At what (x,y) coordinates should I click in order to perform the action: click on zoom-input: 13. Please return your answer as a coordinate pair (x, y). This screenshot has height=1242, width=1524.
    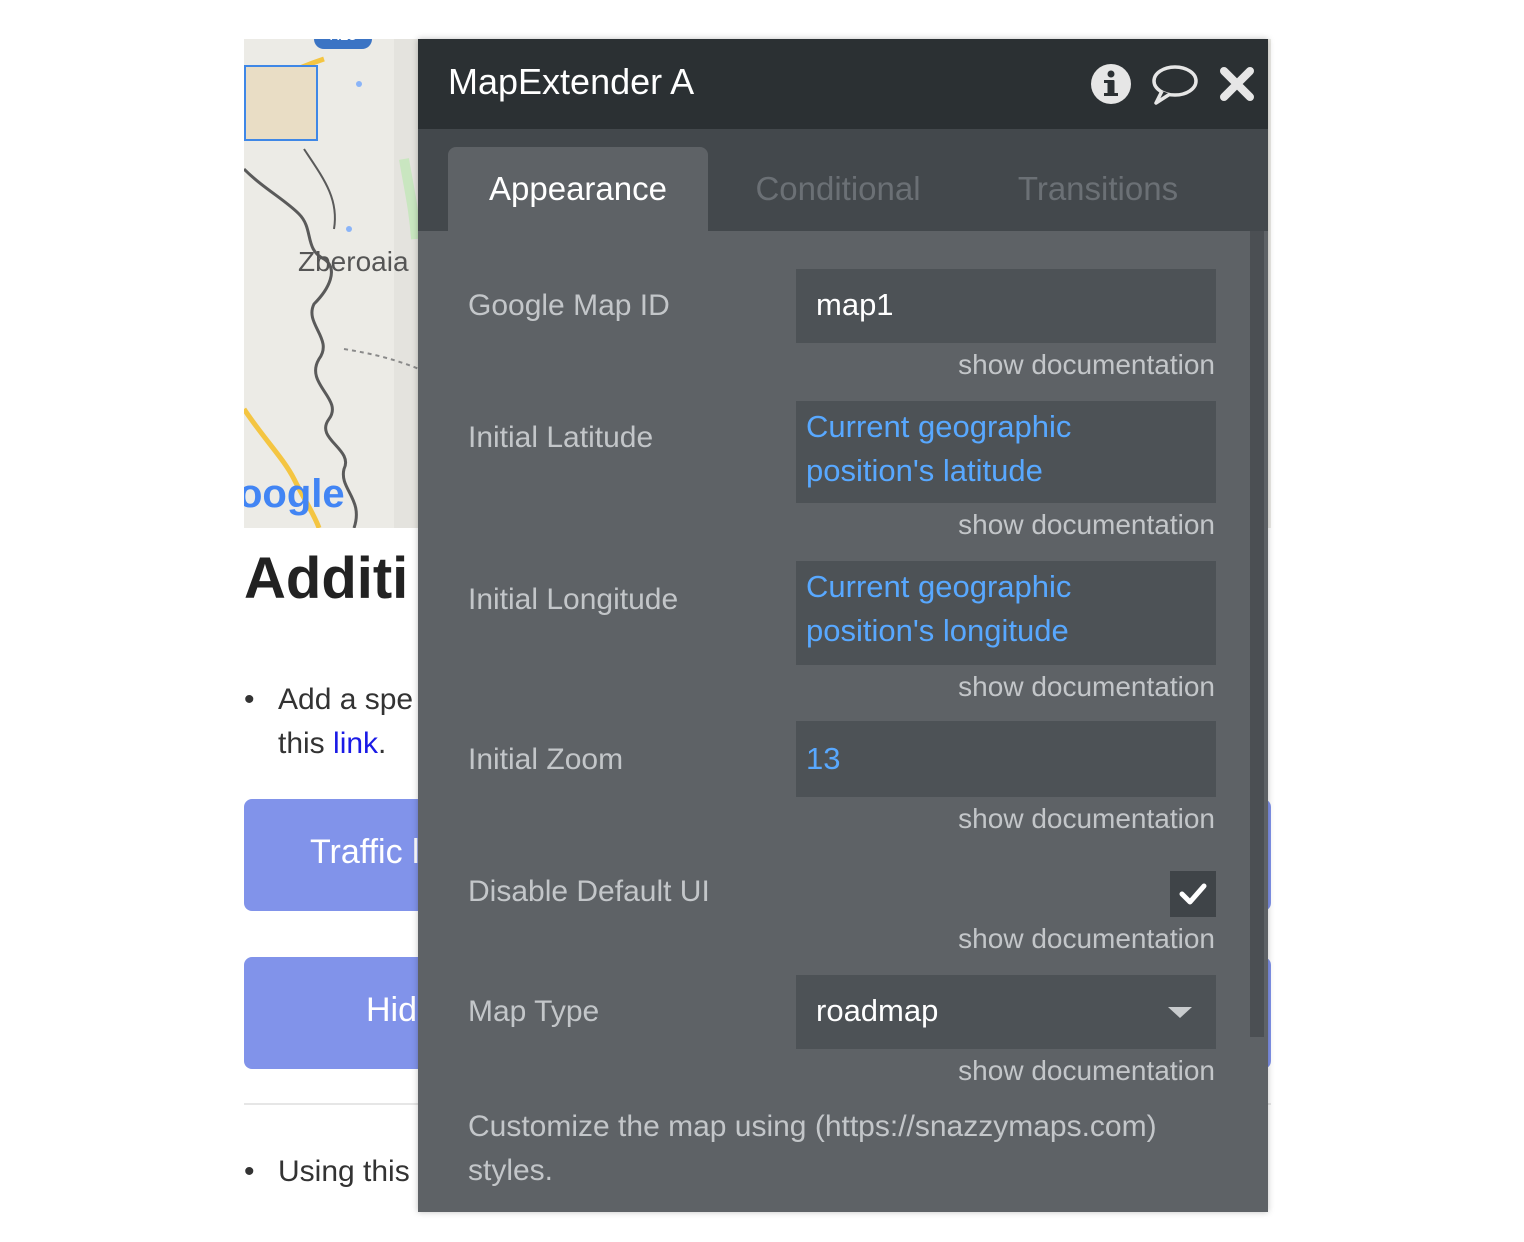
    Looking at the image, I should click on (1006, 759).